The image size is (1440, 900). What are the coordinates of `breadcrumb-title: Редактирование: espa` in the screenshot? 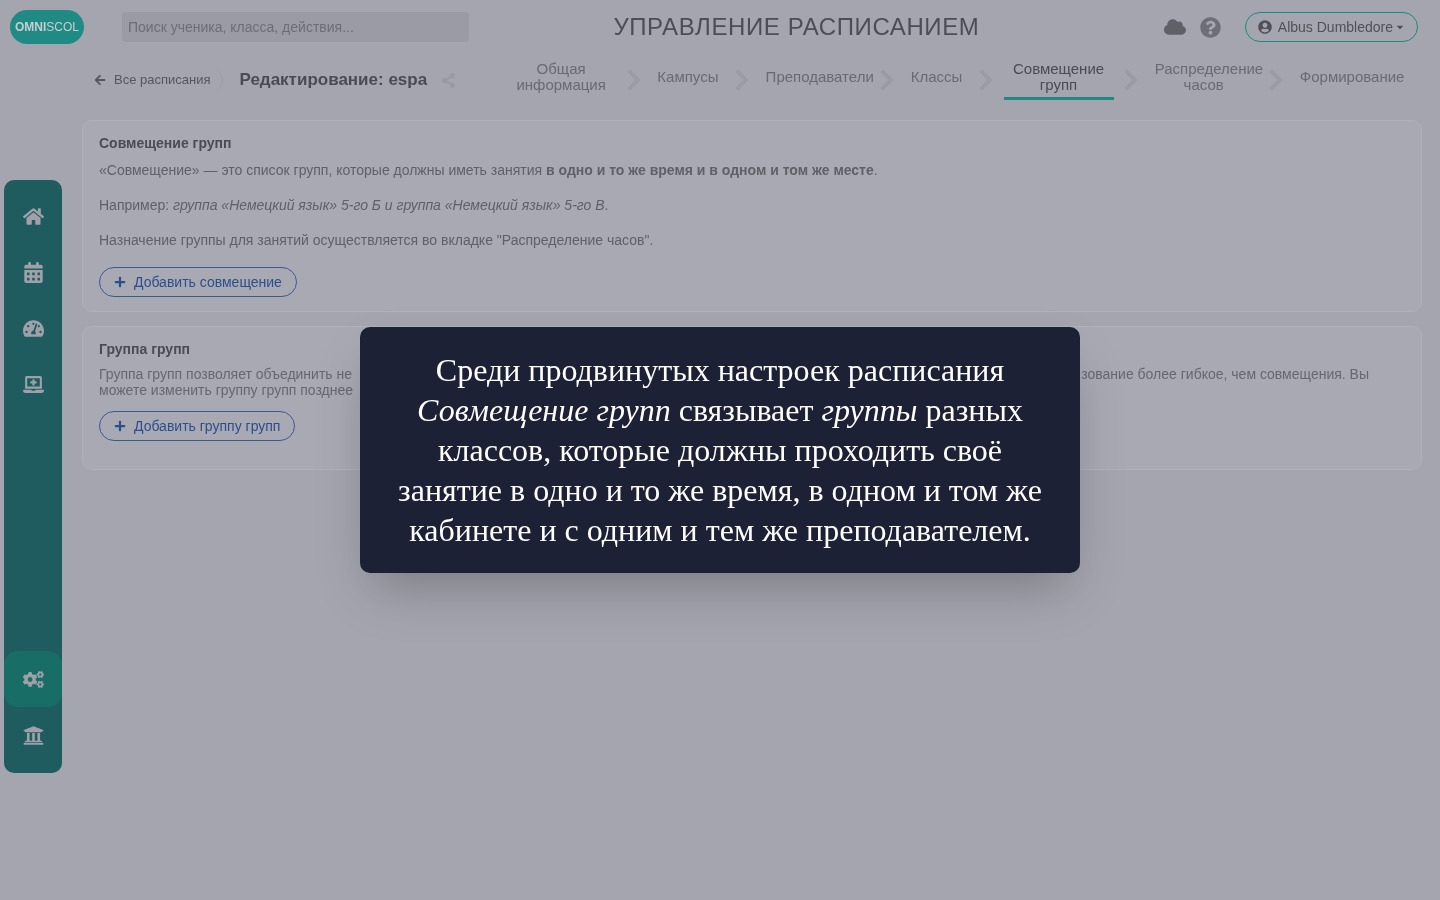 It's located at (333, 80).